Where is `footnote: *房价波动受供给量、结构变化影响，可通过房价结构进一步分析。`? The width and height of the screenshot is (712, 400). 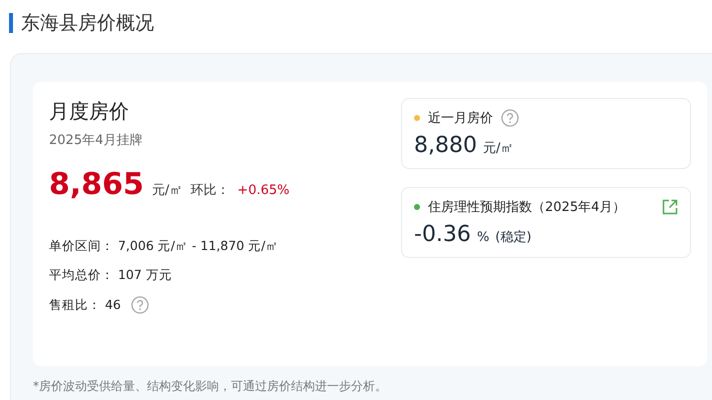
footnote: *房价波动受供给量、结构变化影响，可通过房价结构进一步分析。 is located at coordinates (210, 386).